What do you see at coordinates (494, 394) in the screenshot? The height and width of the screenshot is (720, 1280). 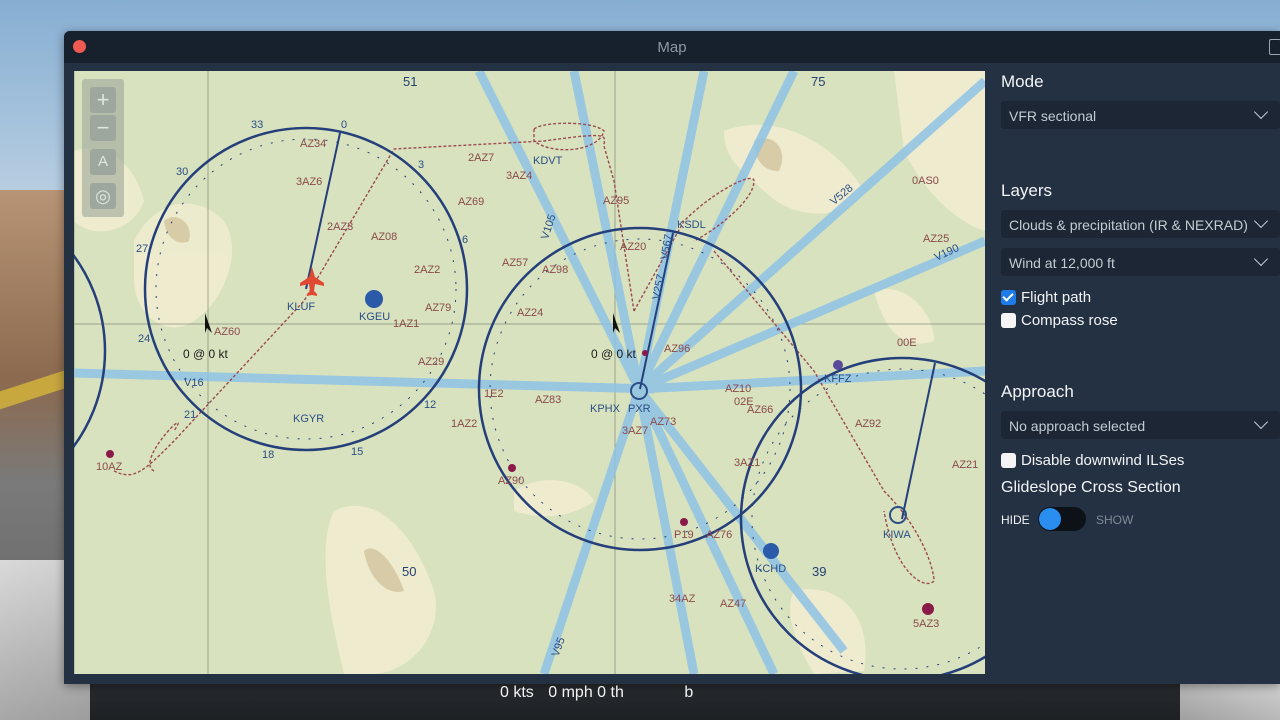 I see `point-label: 1E2` at bounding box center [494, 394].